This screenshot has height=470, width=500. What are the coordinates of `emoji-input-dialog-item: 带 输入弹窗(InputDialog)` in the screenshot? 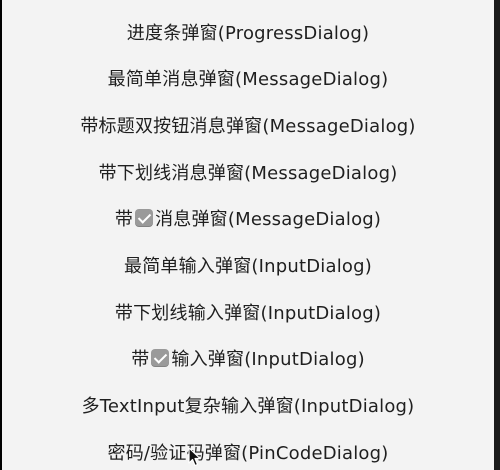 It's located at (248, 358).